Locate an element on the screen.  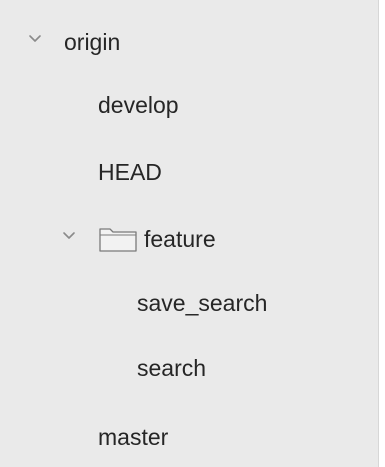
branch-row-master: master is located at coordinates (188, 437).